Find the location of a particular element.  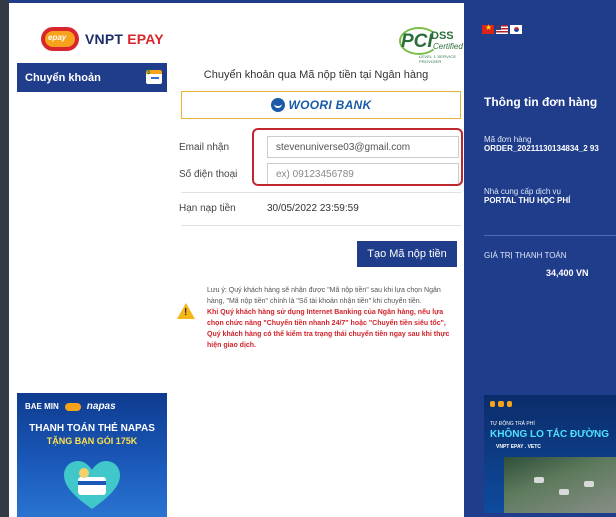

banner-brands is located at coordinates (501, 404).